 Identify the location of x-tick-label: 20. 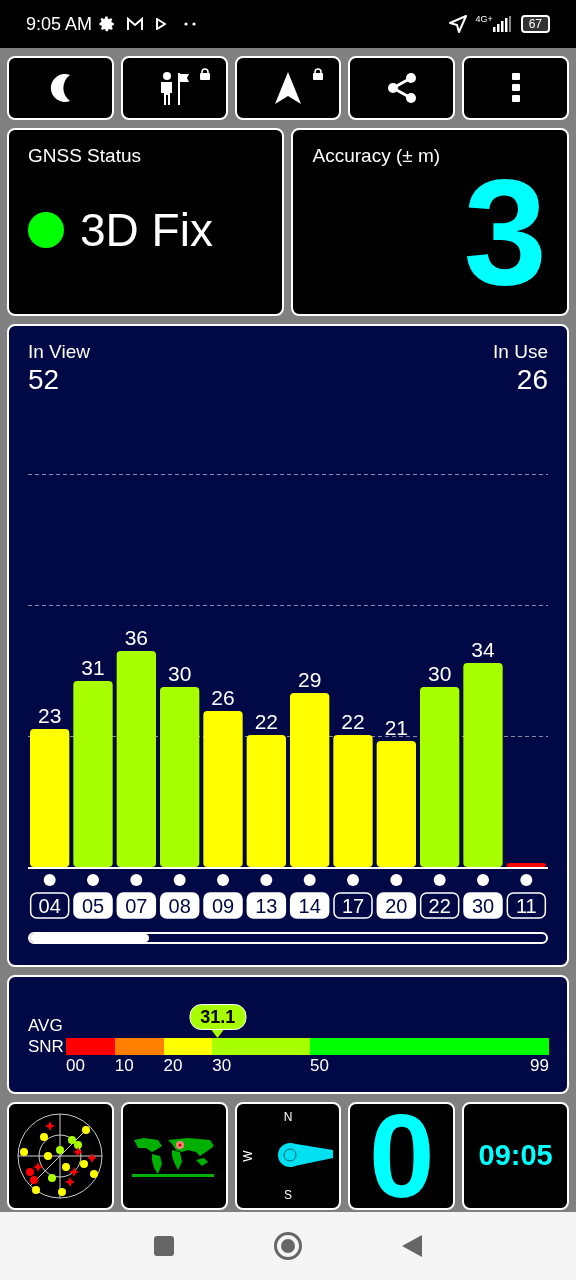
(396, 906).